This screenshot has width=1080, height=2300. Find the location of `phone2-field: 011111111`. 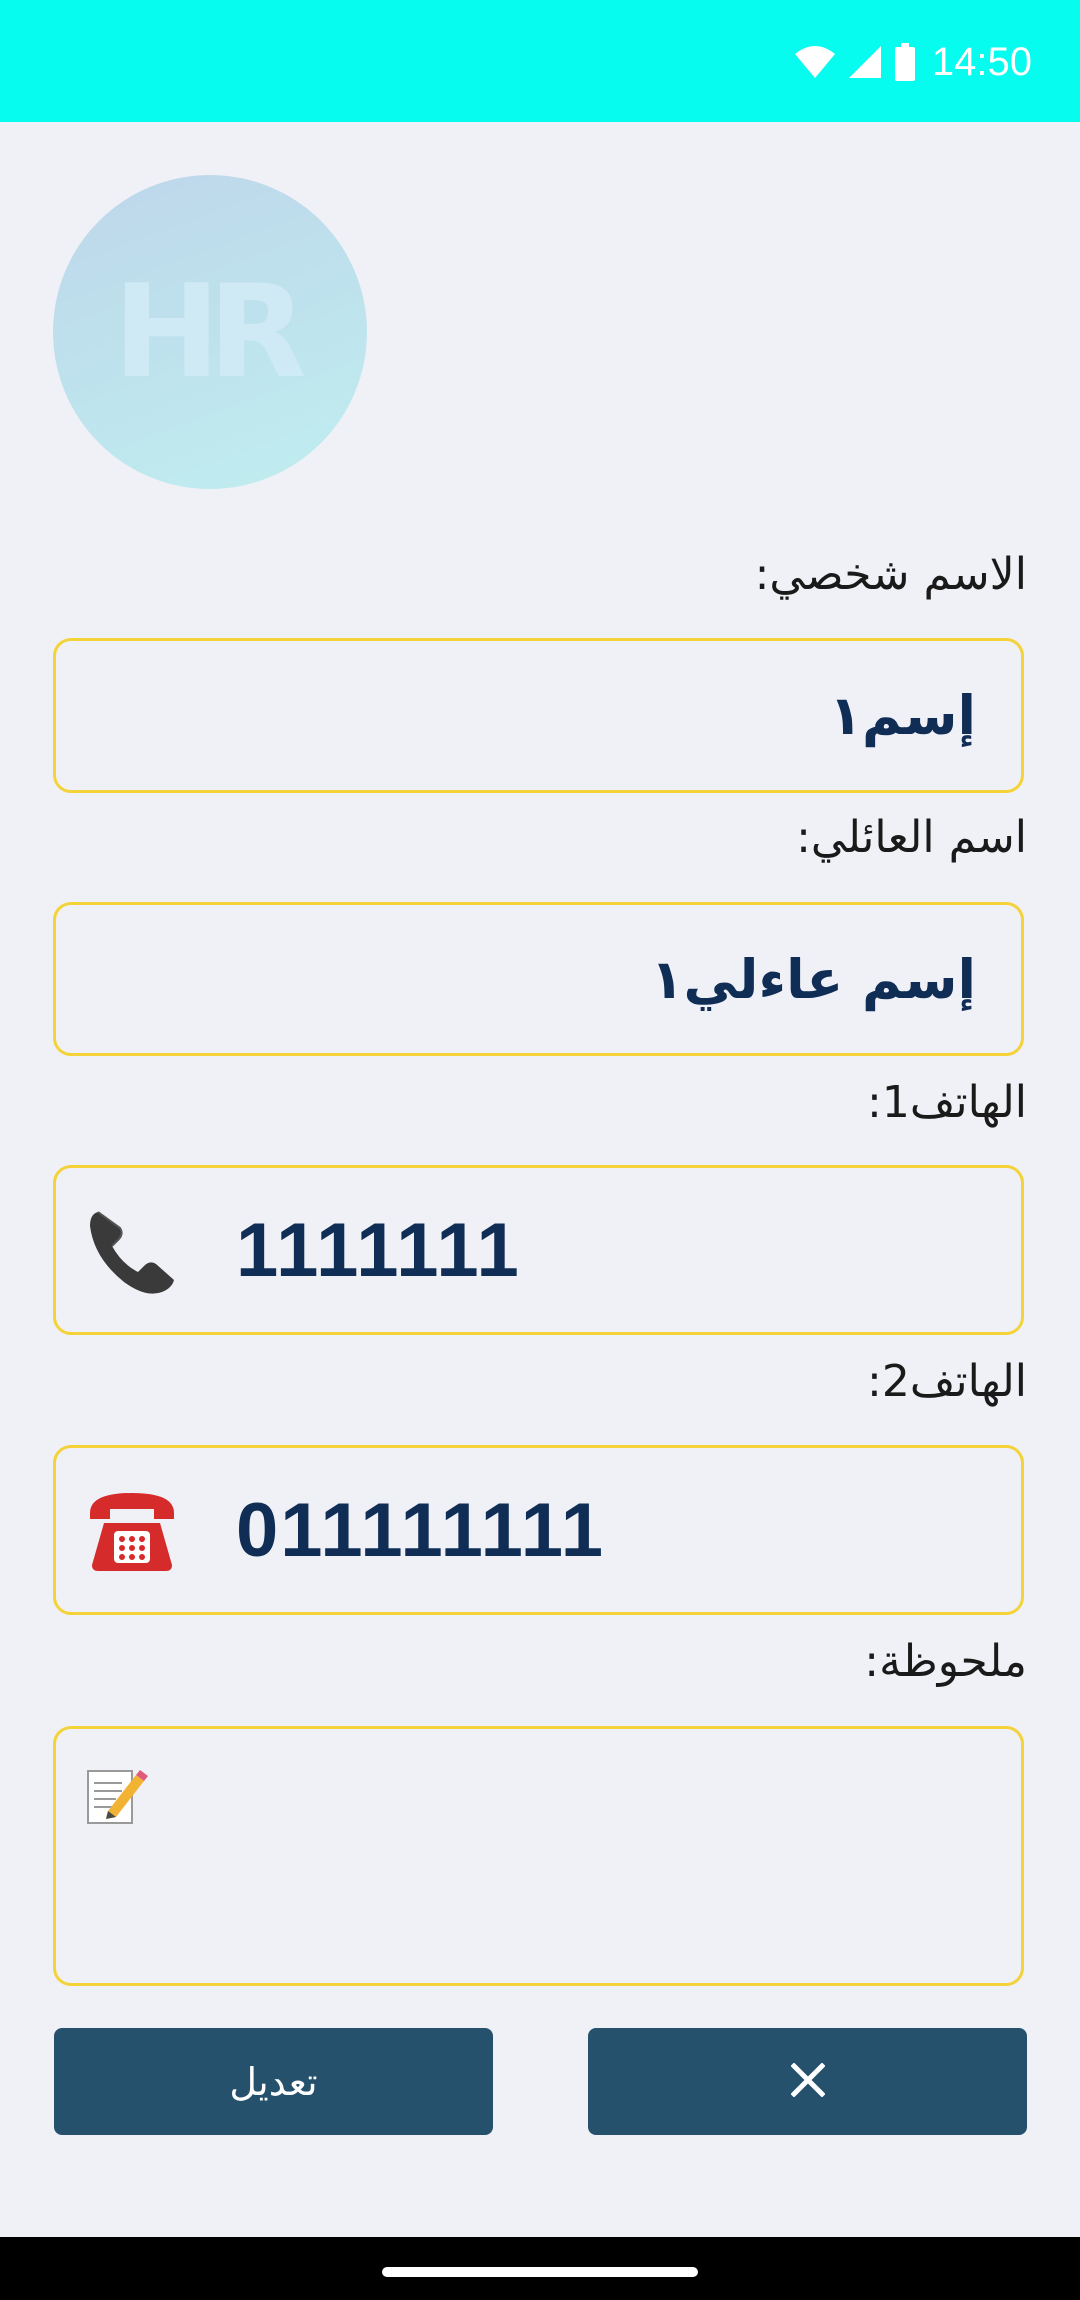

phone2-field: 011111111 is located at coordinates (538, 1530).